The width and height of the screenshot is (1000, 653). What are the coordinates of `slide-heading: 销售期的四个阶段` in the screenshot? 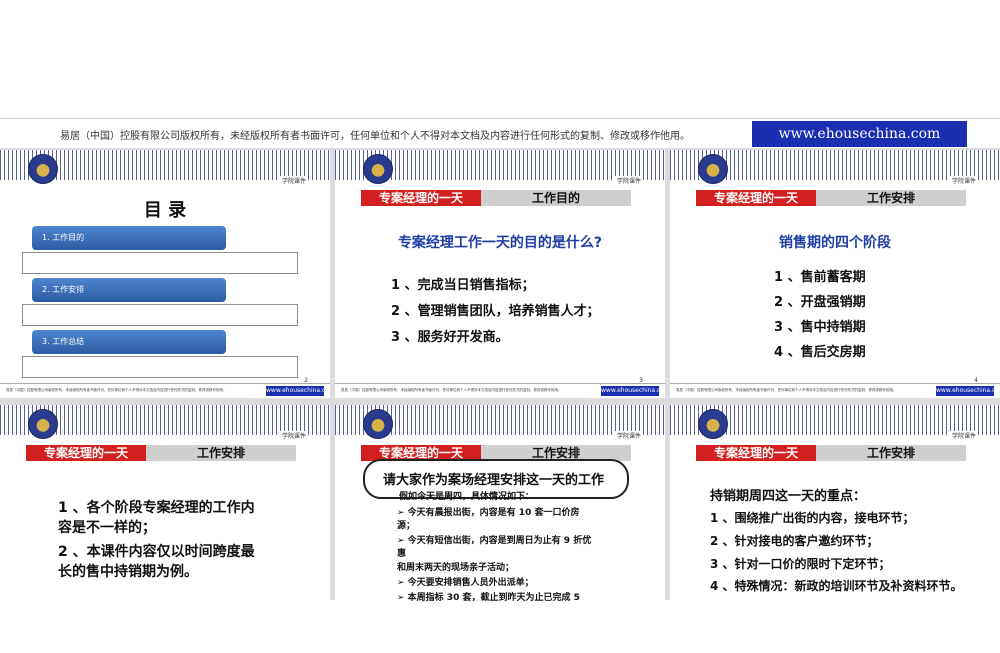 It's located at (835, 243).